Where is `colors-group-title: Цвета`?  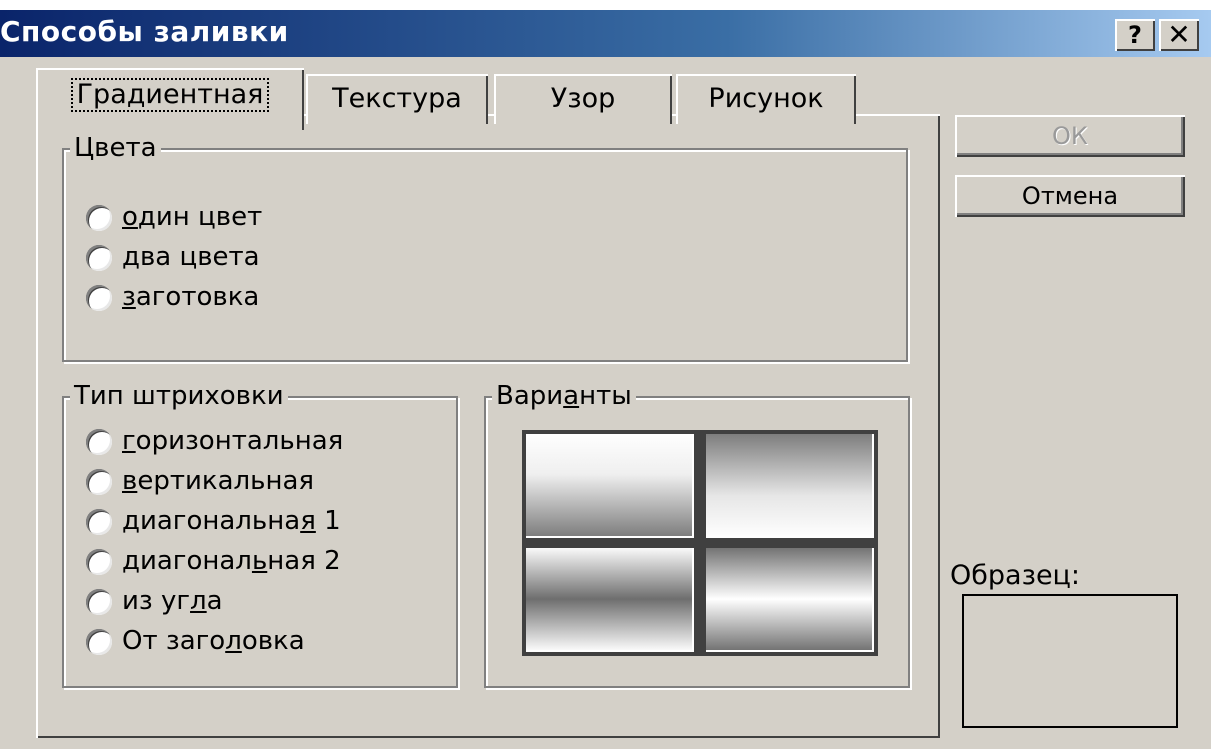
colors-group-title: Цвета is located at coordinates (115, 148).